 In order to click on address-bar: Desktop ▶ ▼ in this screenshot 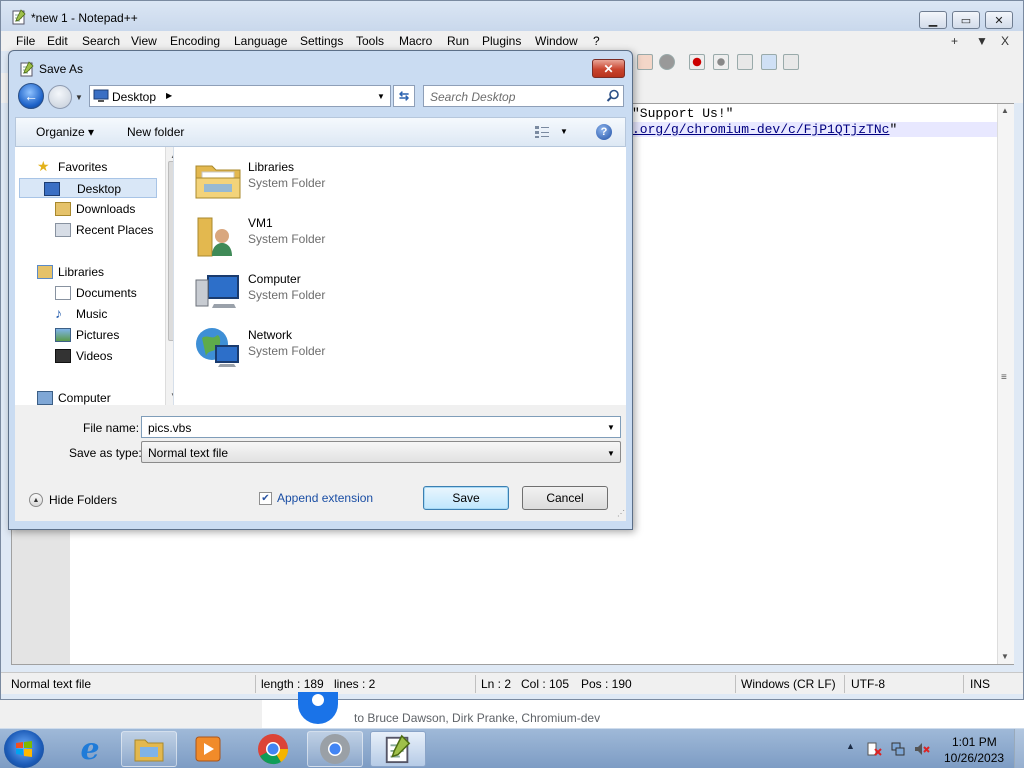, I will do `click(240, 96)`.